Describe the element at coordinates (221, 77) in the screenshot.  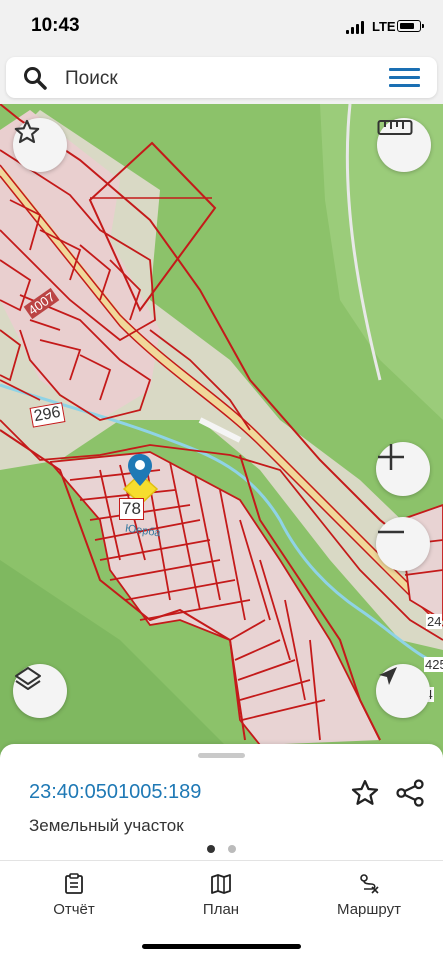
I see `search-bar: Поиск` at that location.